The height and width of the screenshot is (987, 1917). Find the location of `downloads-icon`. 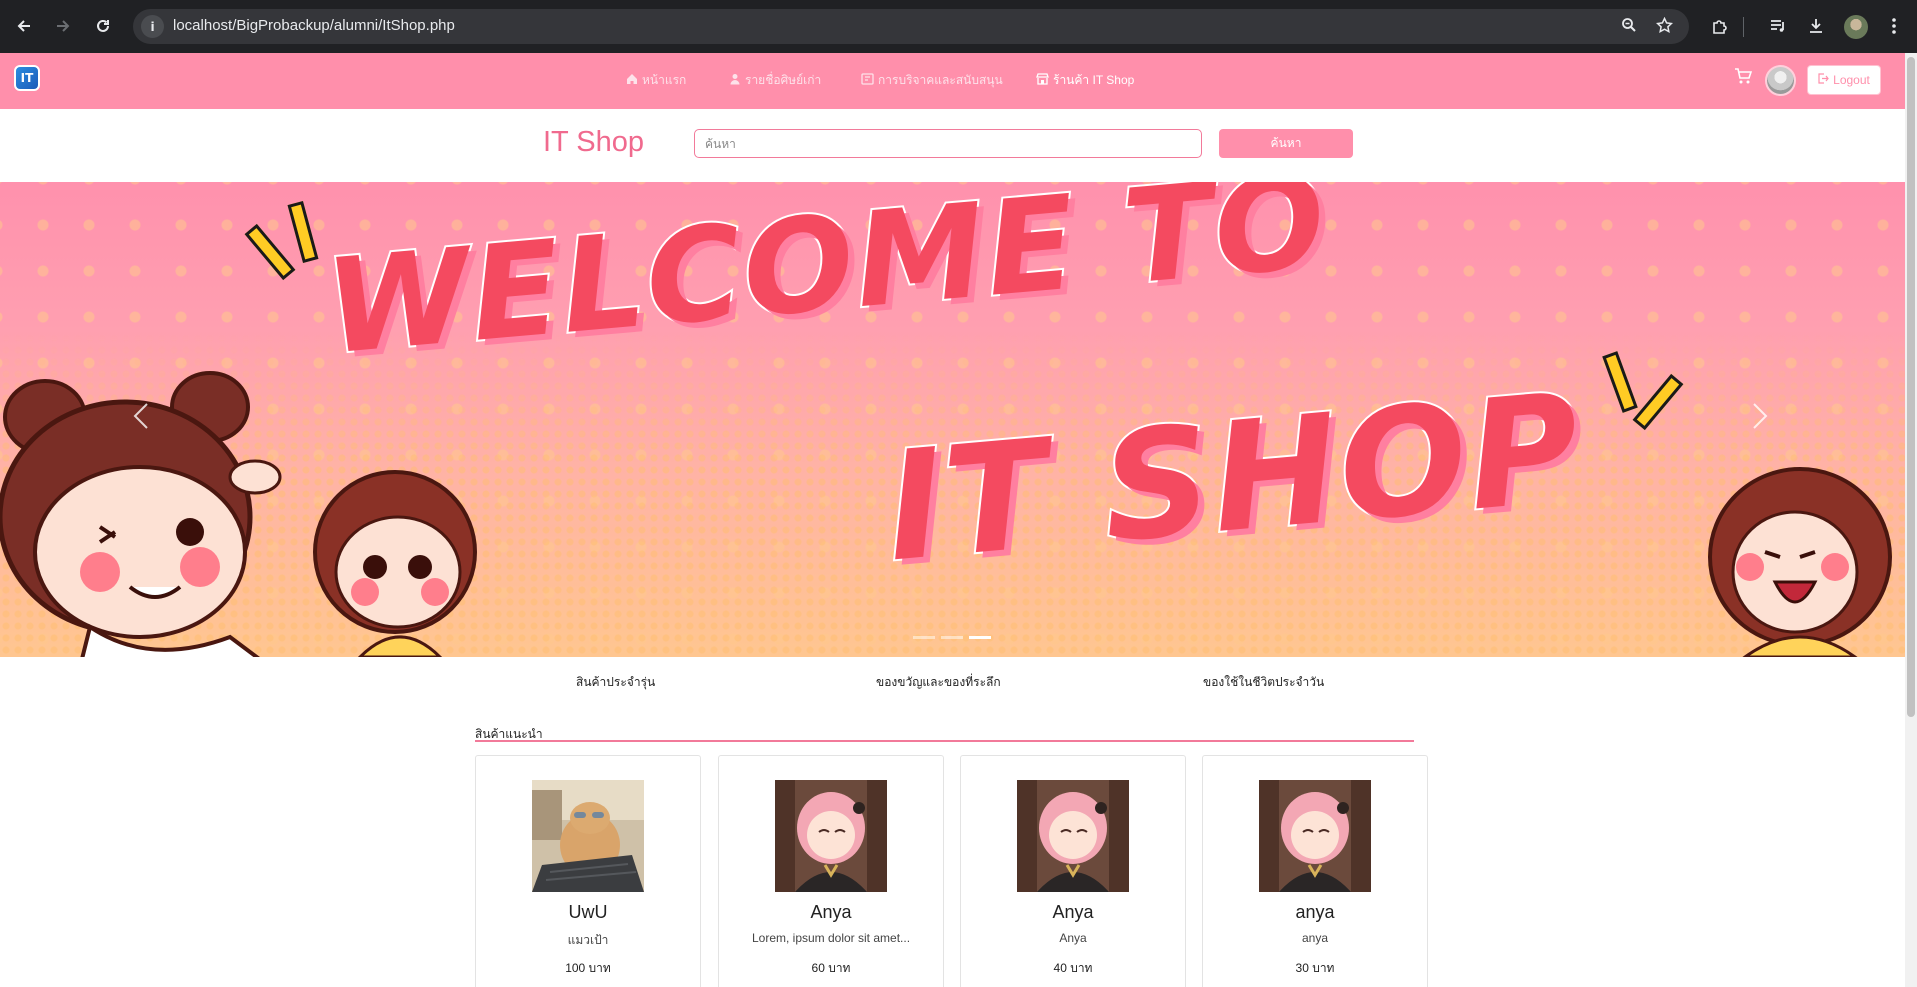

downloads-icon is located at coordinates (1816, 26).